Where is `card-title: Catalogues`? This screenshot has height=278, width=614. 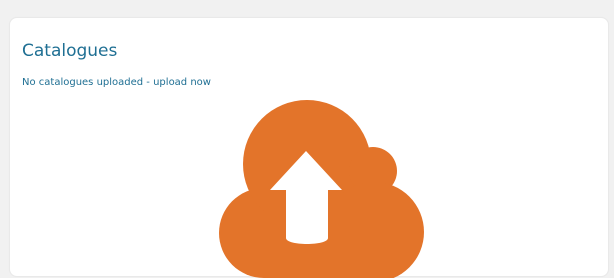 card-title: Catalogues is located at coordinates (70, 51).